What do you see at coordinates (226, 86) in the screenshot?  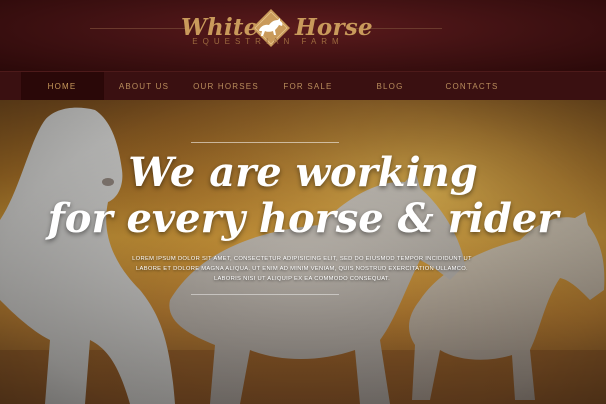 I see `nav-item-our-horses: OUR HORSES` at bounding box center [226, 86].